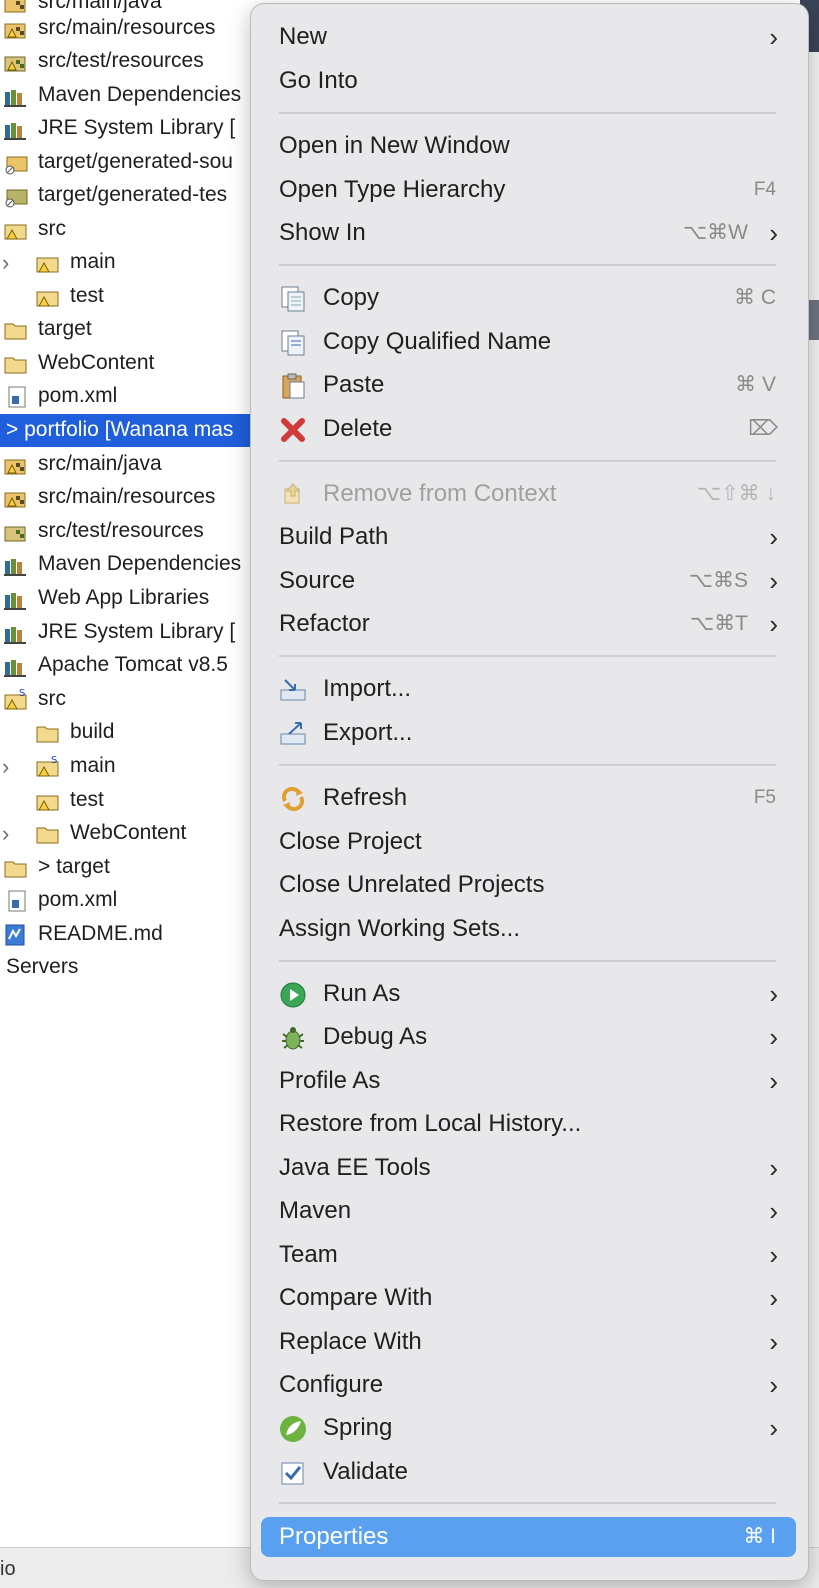 This screenshot has height=1588, width=819. I want to click on menu-item-new: New ›, so click(528, 37).